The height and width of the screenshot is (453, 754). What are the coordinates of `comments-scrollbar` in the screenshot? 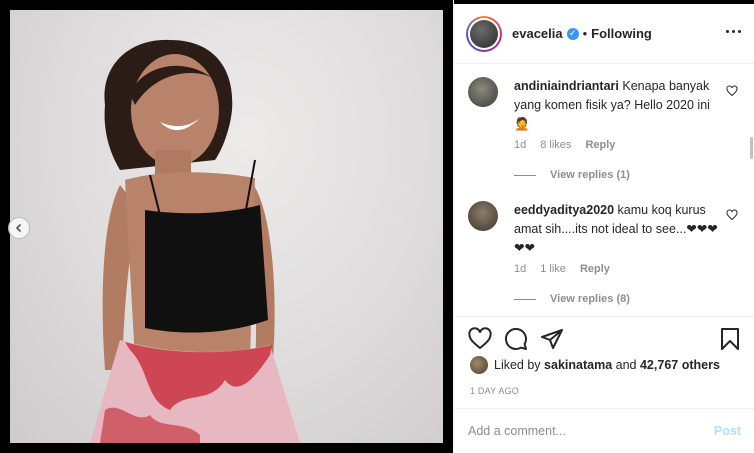 It's located at (751, 190).